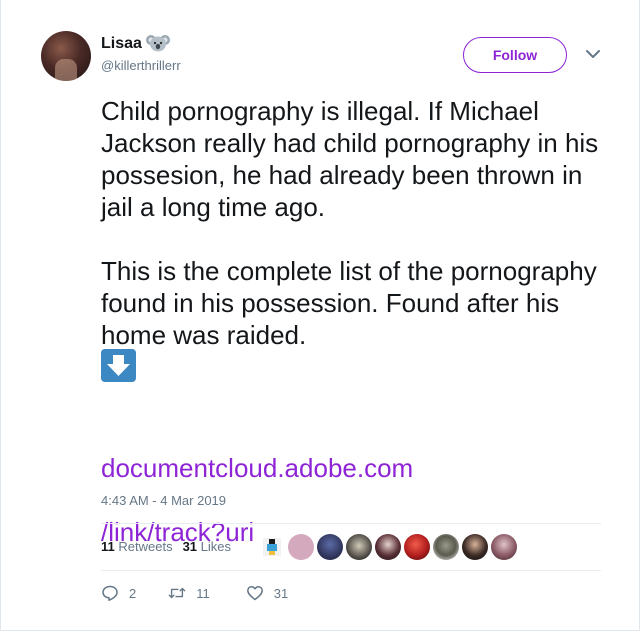 The height and width of the screenshot is (631, 640). What do you see at coordinates (145, 546) in the screenshot?
I see `retweets-label: Retweets` at bounding box center [145, 546].